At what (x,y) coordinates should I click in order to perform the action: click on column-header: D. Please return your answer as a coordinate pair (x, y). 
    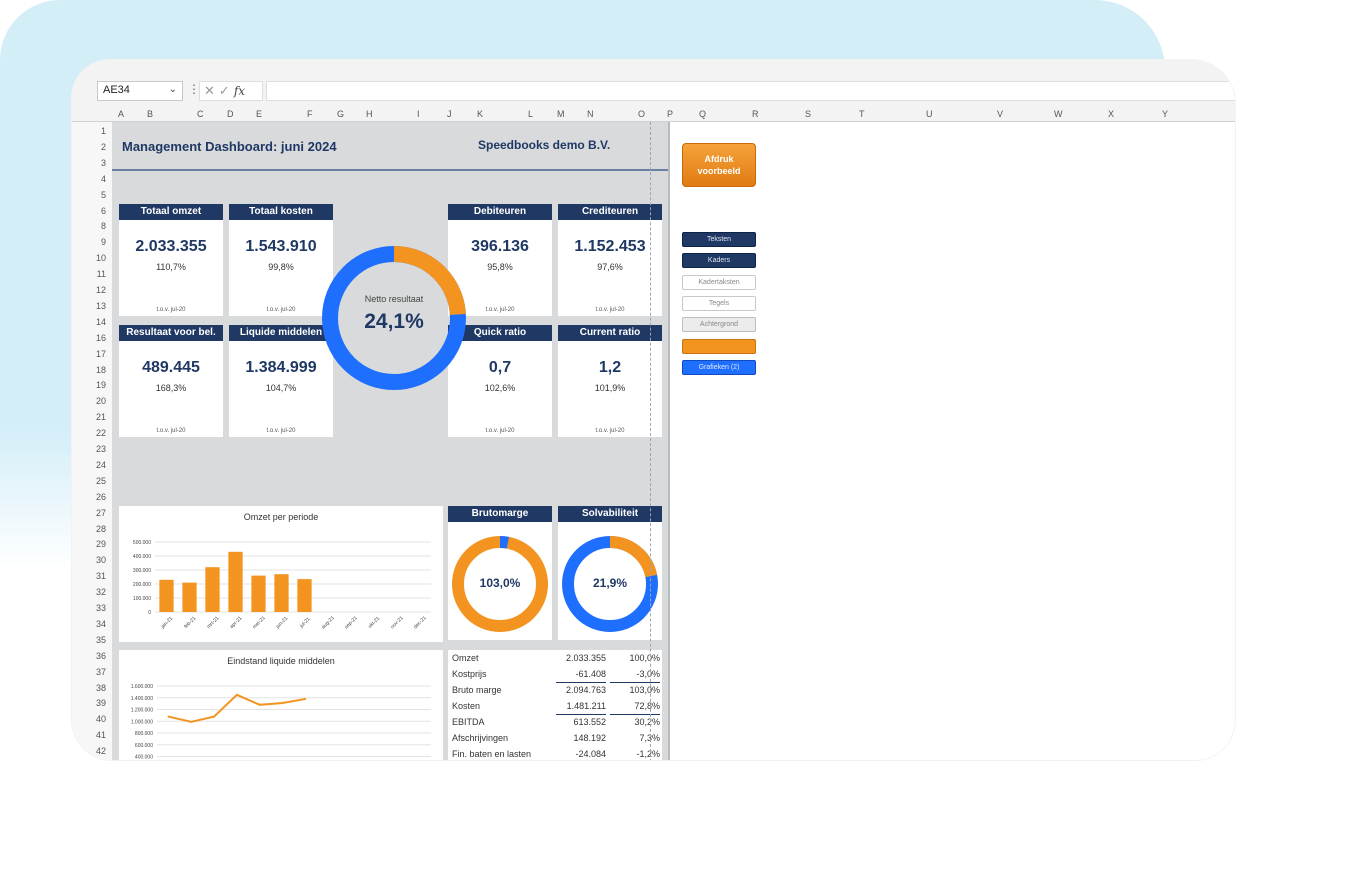
    Looking at the image, I should click on (230, 114).